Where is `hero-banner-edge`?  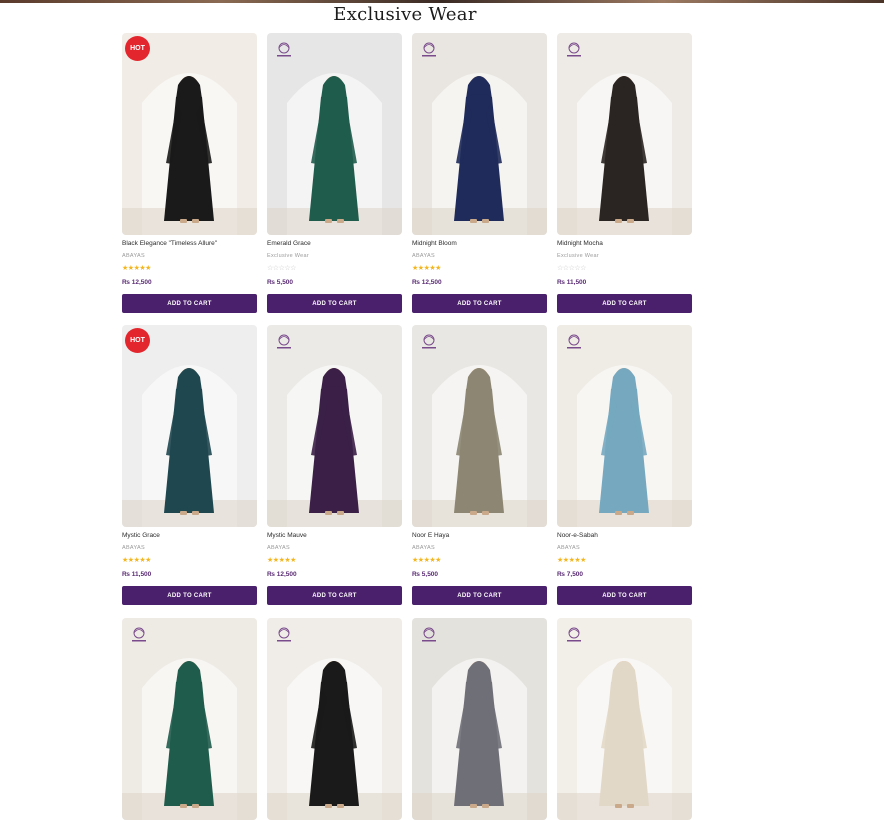
hero-banner-edge is located at coordinates (442, 1).